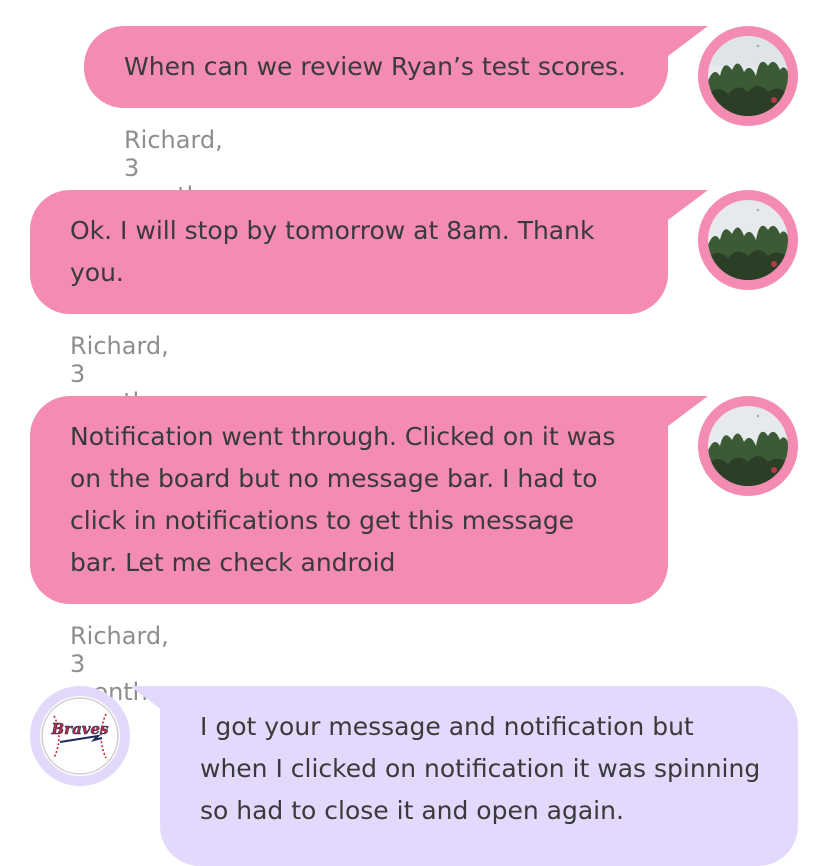 This screenshot has height=866, width=828. I want to click on message-bubble-outgoing: When can we review Ryan’s test scores., so click(376, 67).